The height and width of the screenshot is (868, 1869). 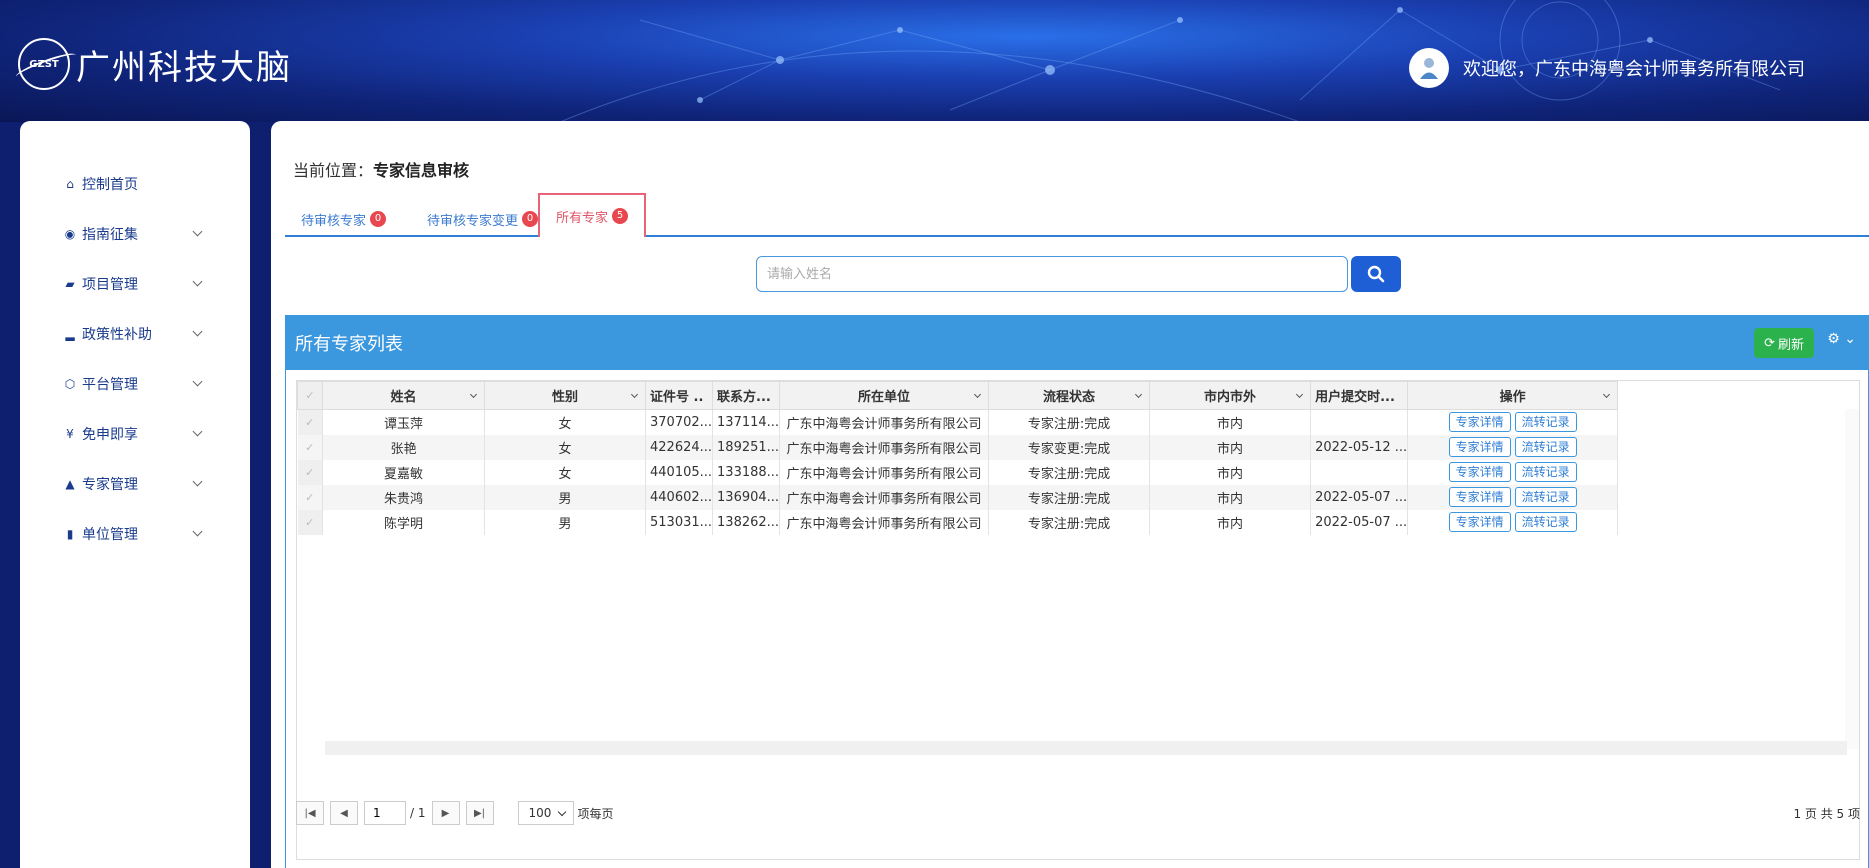 What do you see at coordinates (1077, 343) in the screenshot?
I see `list-header: 所有专家列表 ⟳ 刷新 ⚙ ⌄` at bounding box center [1077, 343].